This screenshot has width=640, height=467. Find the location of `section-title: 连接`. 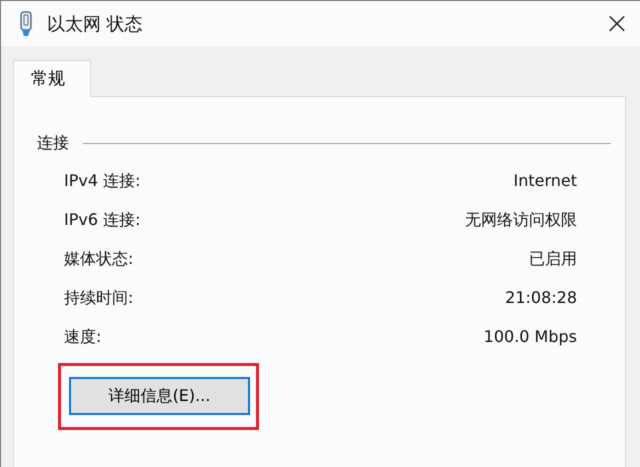

section-title: 连接 is located at coordinates (53, 143).